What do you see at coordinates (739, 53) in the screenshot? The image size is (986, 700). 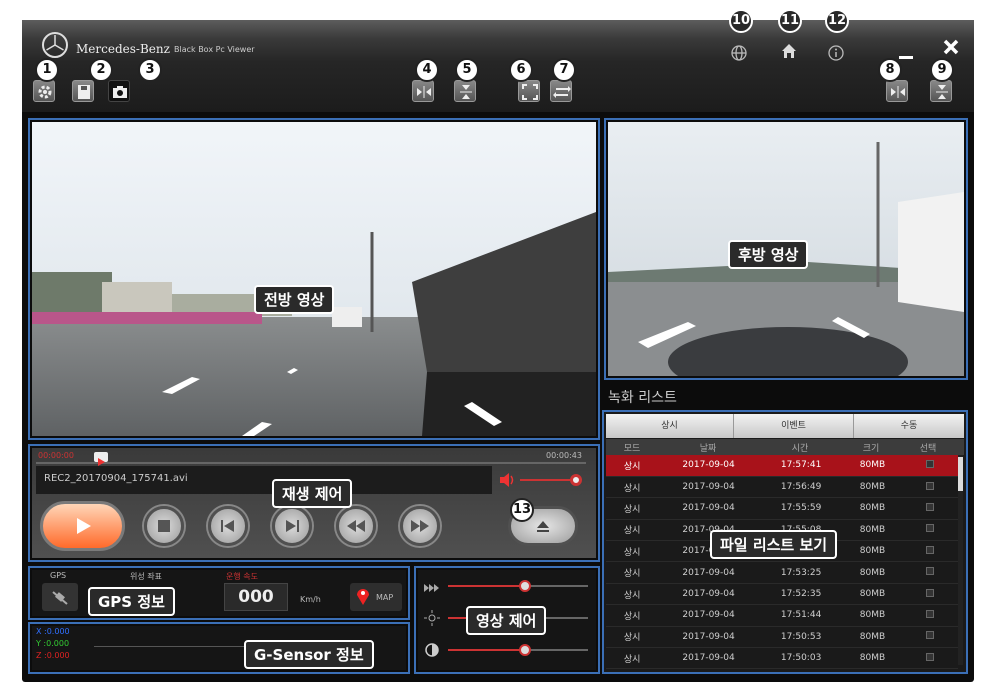 I see `globe-icon` at bounding box center [739, 53].